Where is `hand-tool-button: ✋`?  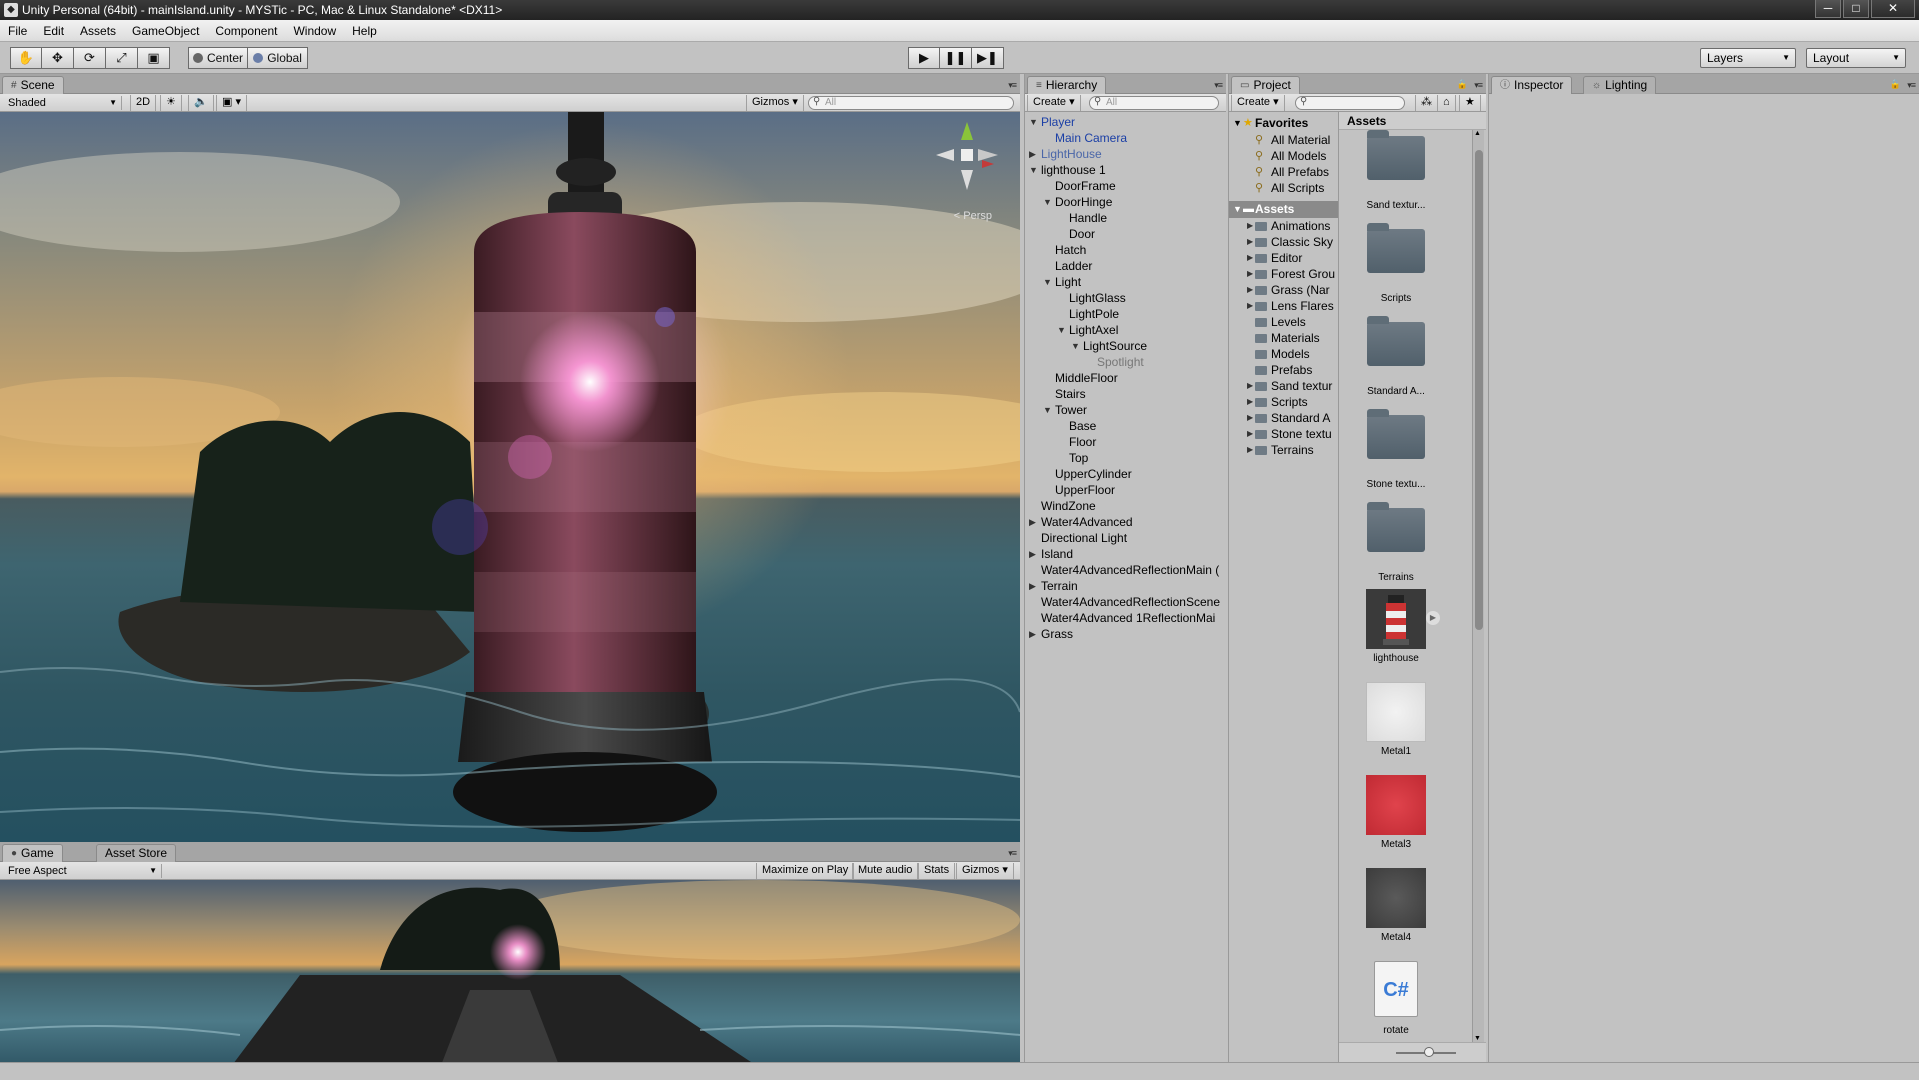
hand-tool-button: ✋ is located at coordinates (26, 58).